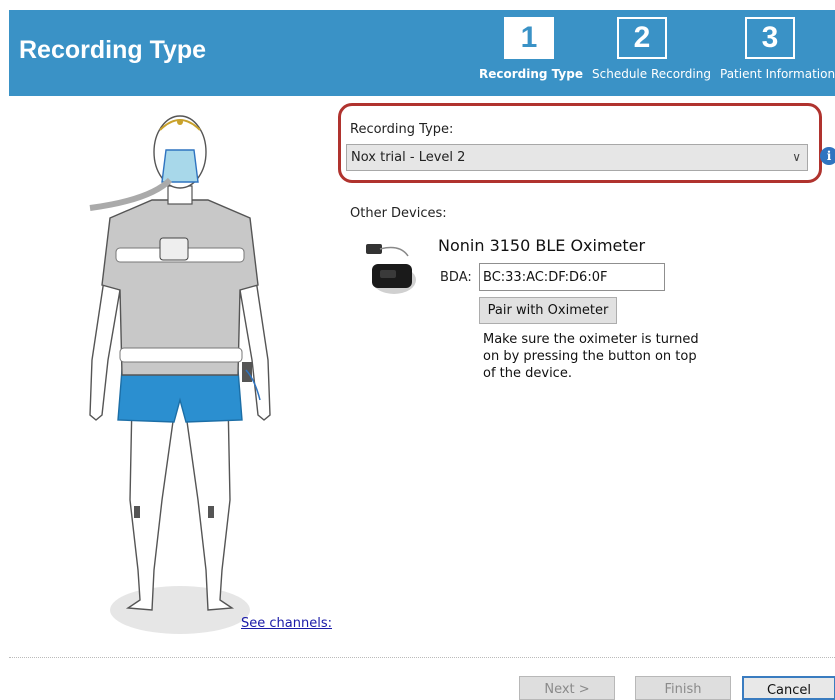  I want to click on recording-type-label: Recording Type:, so click(402, 129).